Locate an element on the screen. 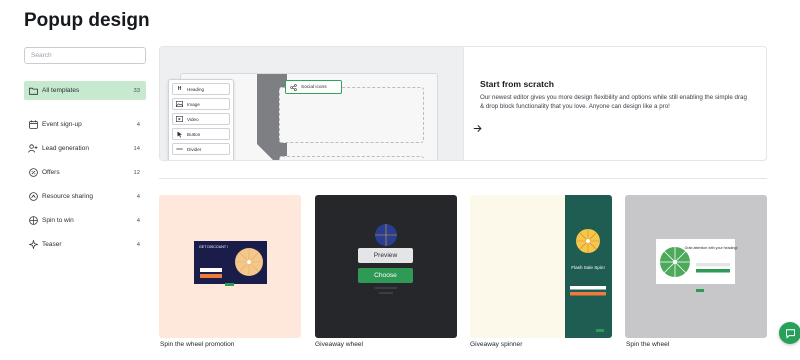 Image resolution: width=800 pixels, height=360 pixels. tool-heading: H Heading is located at coordinates (201, 89).